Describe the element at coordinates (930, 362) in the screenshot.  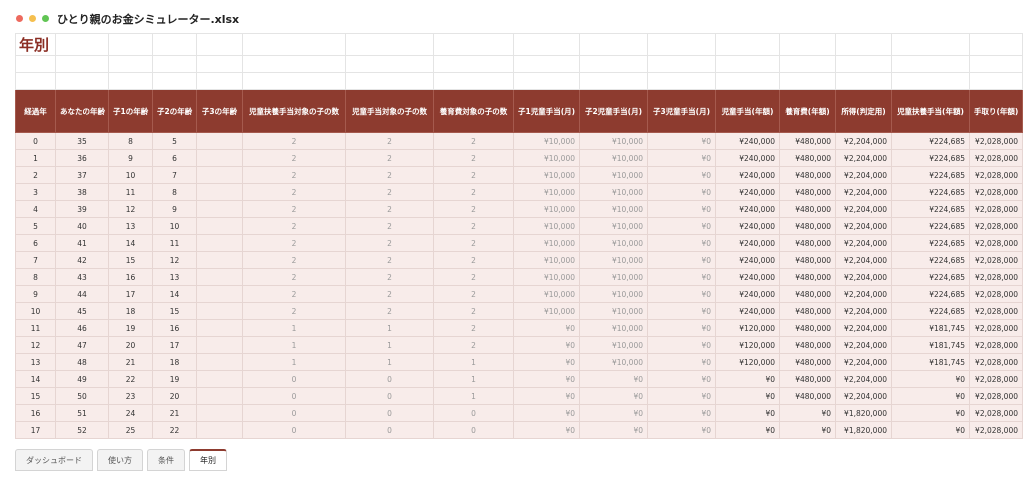
I see `table-cell: ¥181,745` at that location.